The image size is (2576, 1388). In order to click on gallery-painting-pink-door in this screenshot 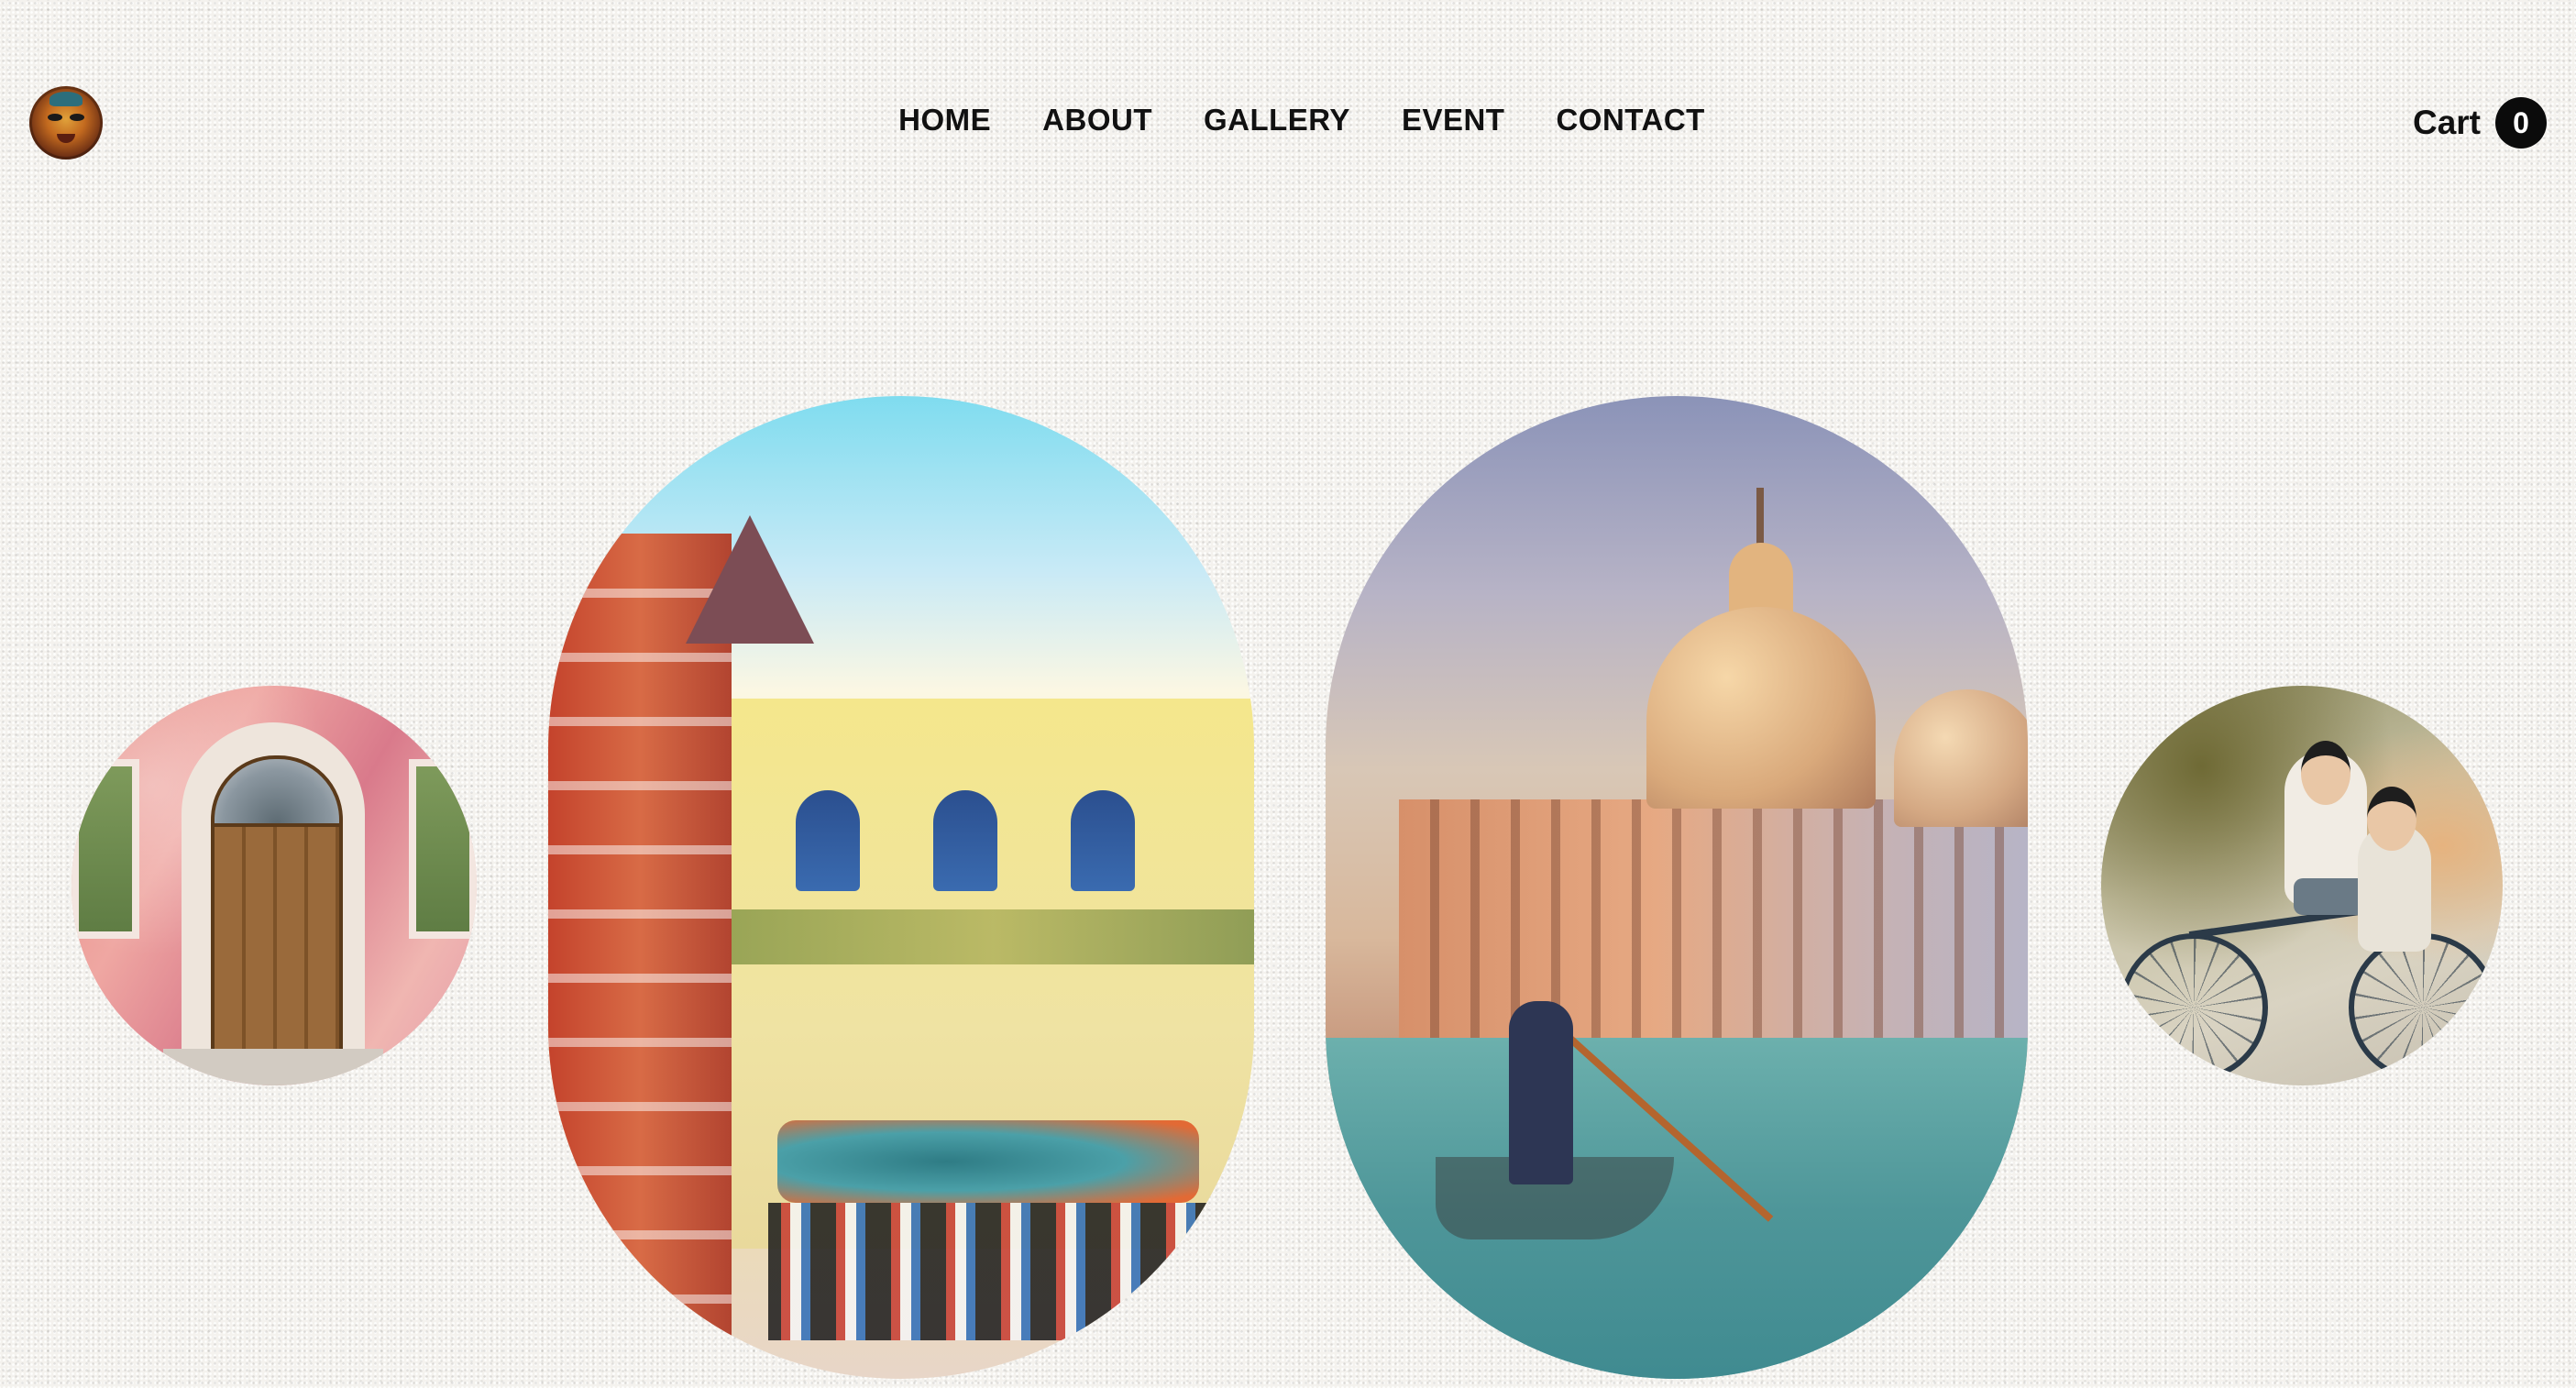, I will do `click(274, 885)`.